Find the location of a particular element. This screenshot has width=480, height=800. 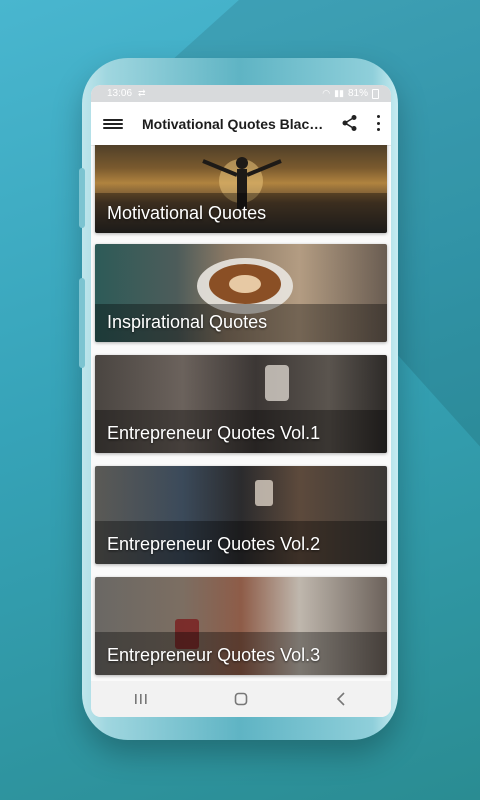

category-label: Entrepreneur Quotes Vol.3 is located at coordinates (214, 655).